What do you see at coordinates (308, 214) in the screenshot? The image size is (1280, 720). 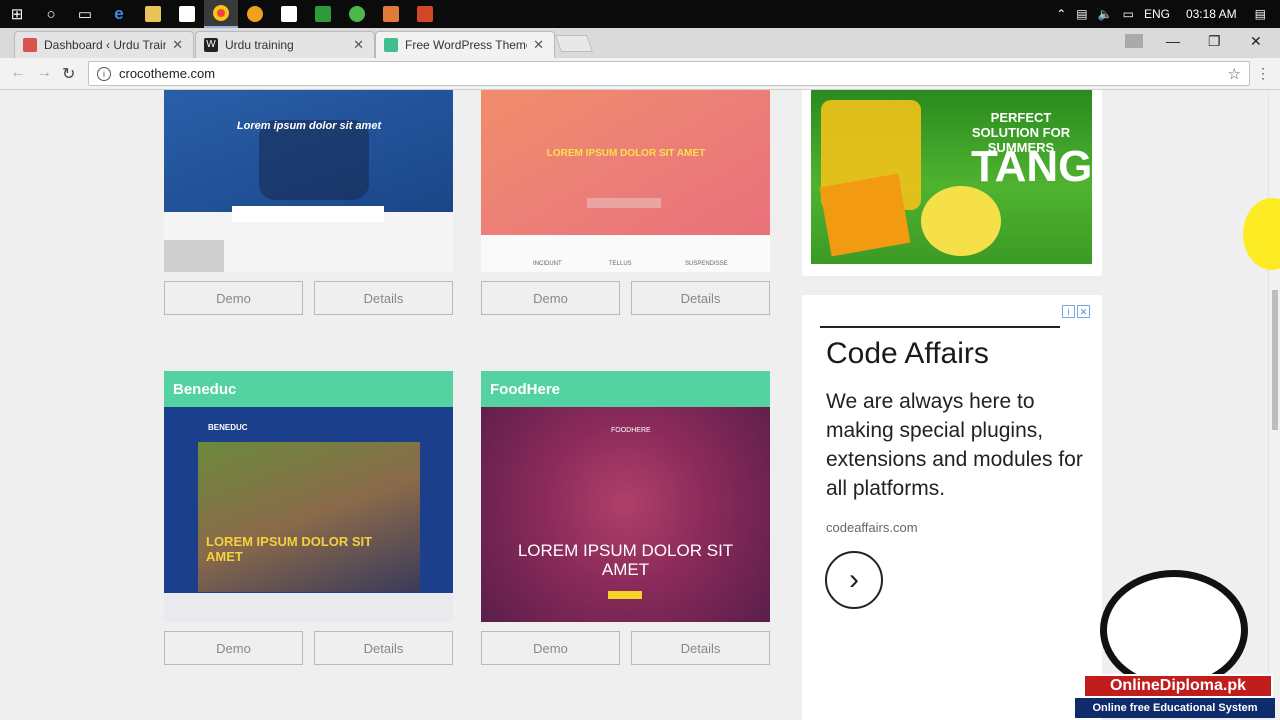 I see `search-bar-image` at bounding box center [308, 214].